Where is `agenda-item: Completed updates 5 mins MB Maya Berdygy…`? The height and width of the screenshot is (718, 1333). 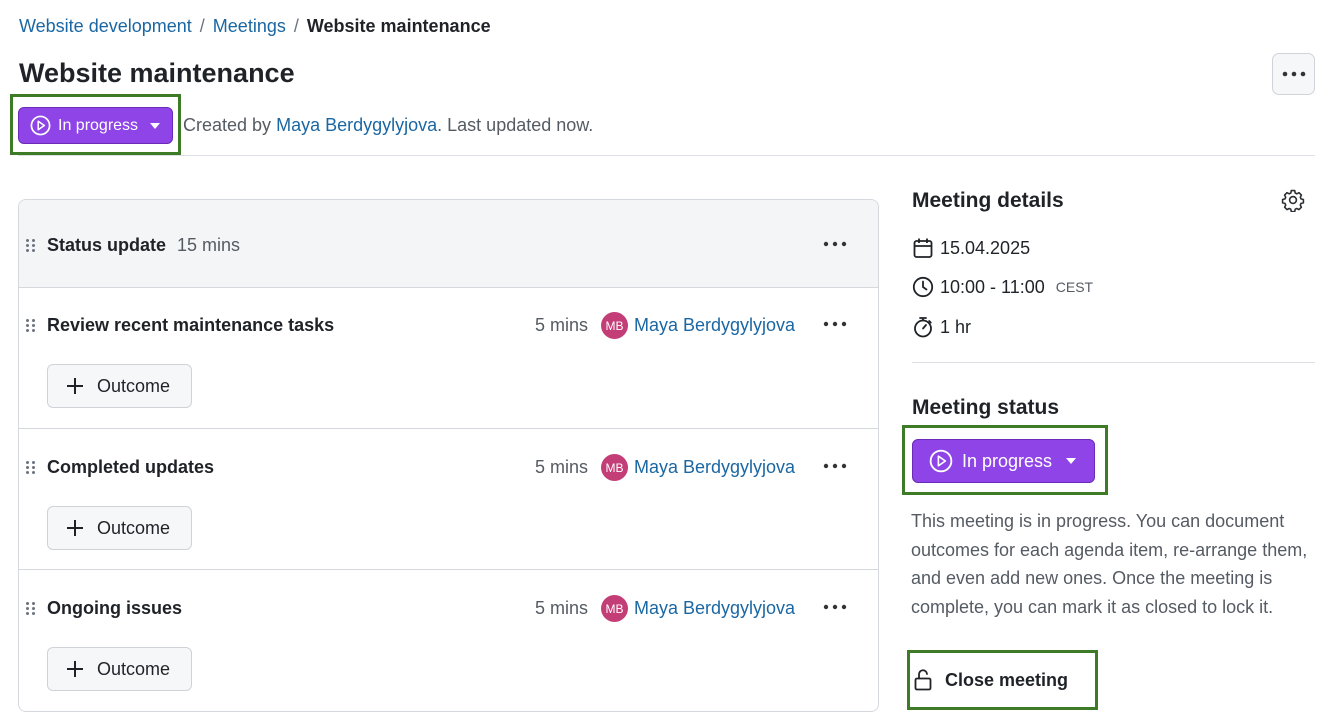
agenda-item: Completed updates 5 mins MB Maya Berdygy… is located at coordinates (448, 499).